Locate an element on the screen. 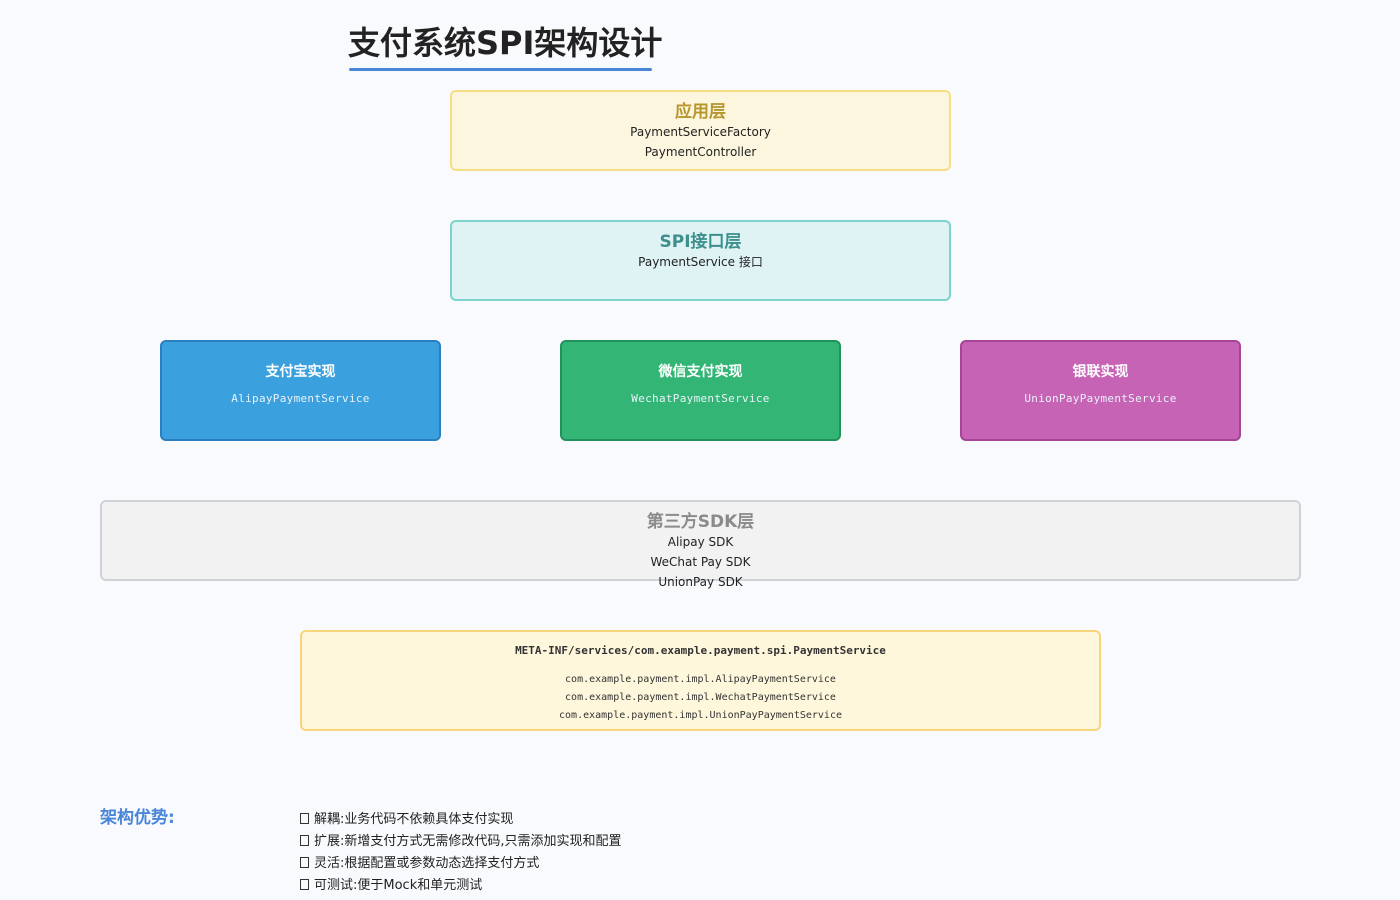  sdk-layer-item: WeChat Pay SDK is located at coordinates (700, 562).